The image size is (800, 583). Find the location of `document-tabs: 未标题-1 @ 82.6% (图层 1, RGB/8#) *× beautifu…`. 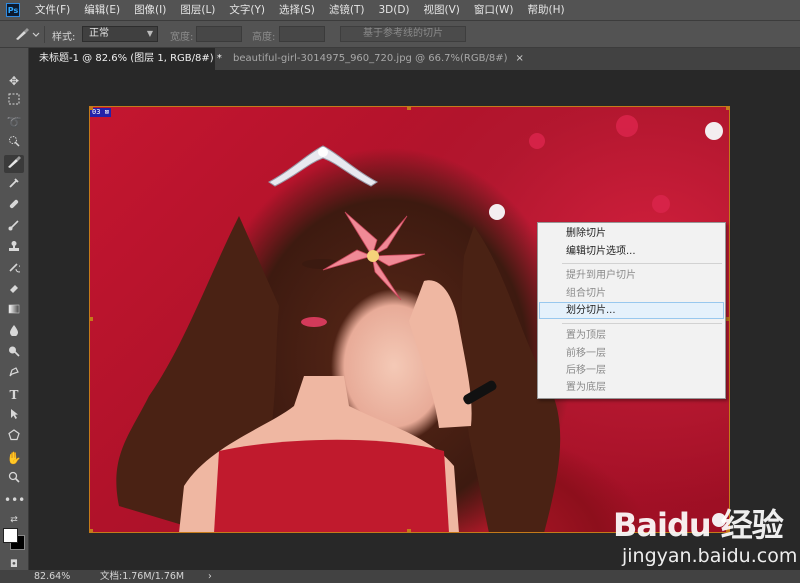

document-tabs: 未标题-1 @ 82.6% (图层 1, RGB/8#) *× beautifu… is located at coordinates (414, 59).